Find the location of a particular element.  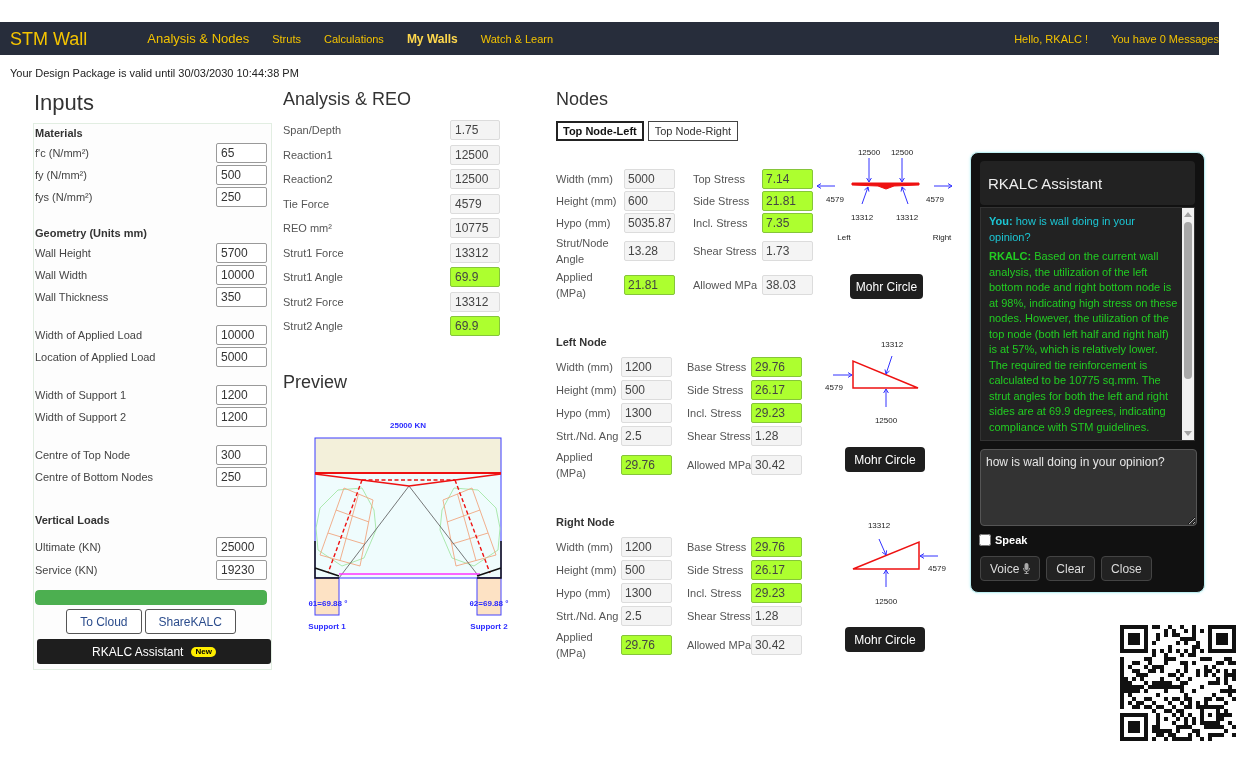

input-field: 5000 is located at coordinates (241, 357).